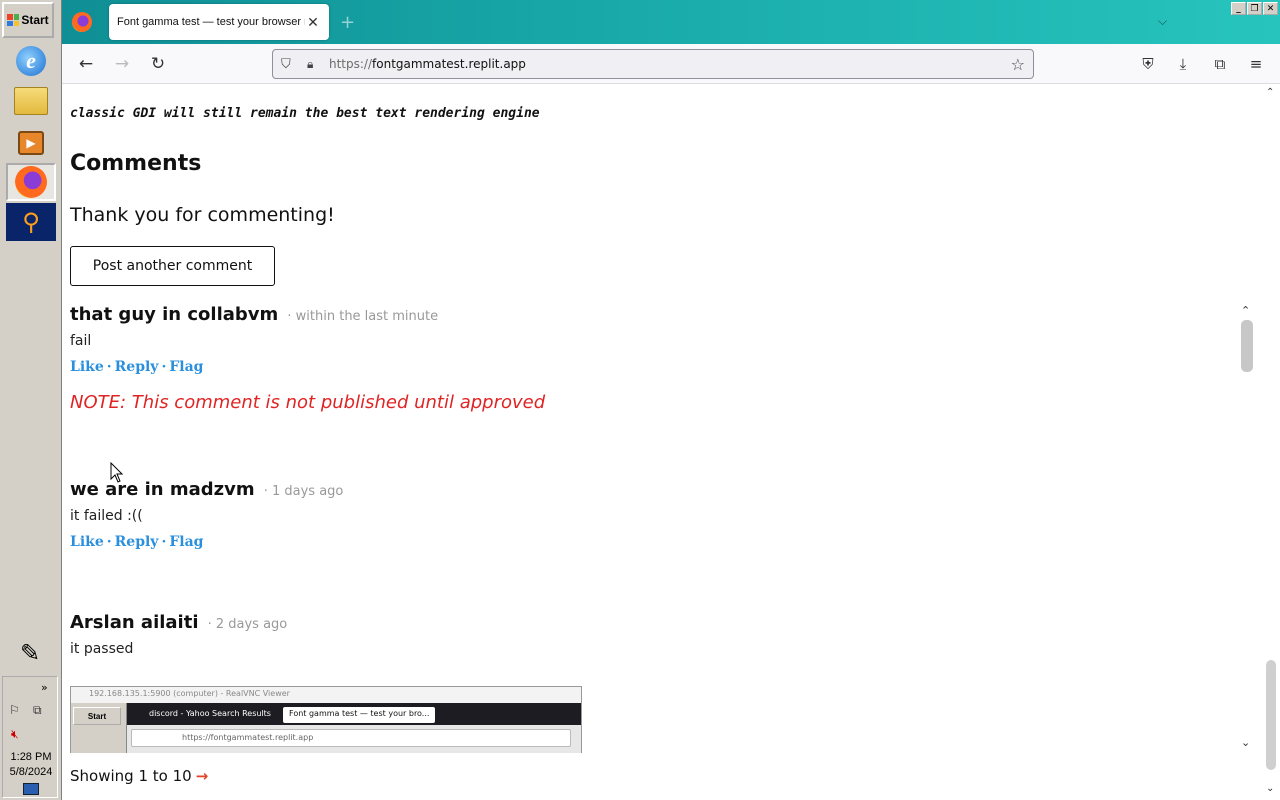  I want to click on pagination-status: Showing 1 to 10 →, so click(139, 776).